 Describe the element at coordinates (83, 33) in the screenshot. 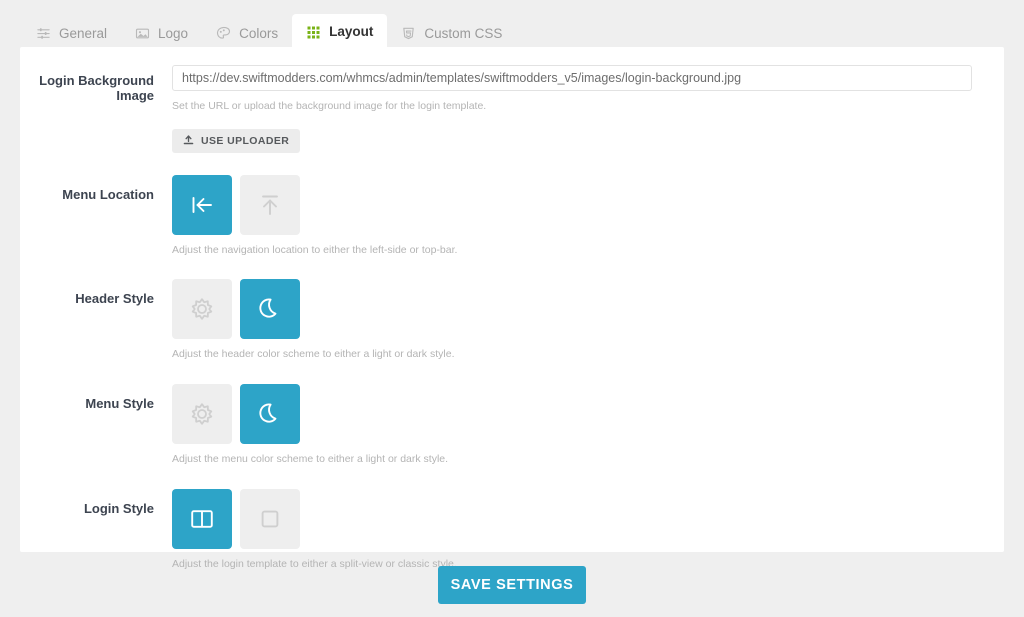

I see `tab-general-label: General` at that location.